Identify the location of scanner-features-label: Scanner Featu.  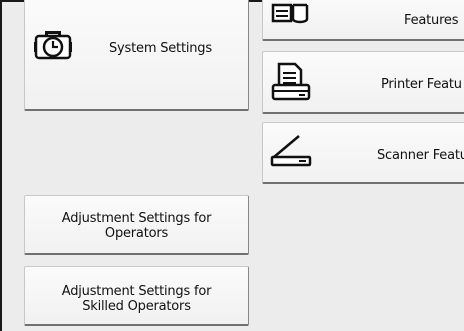
(420, 155).